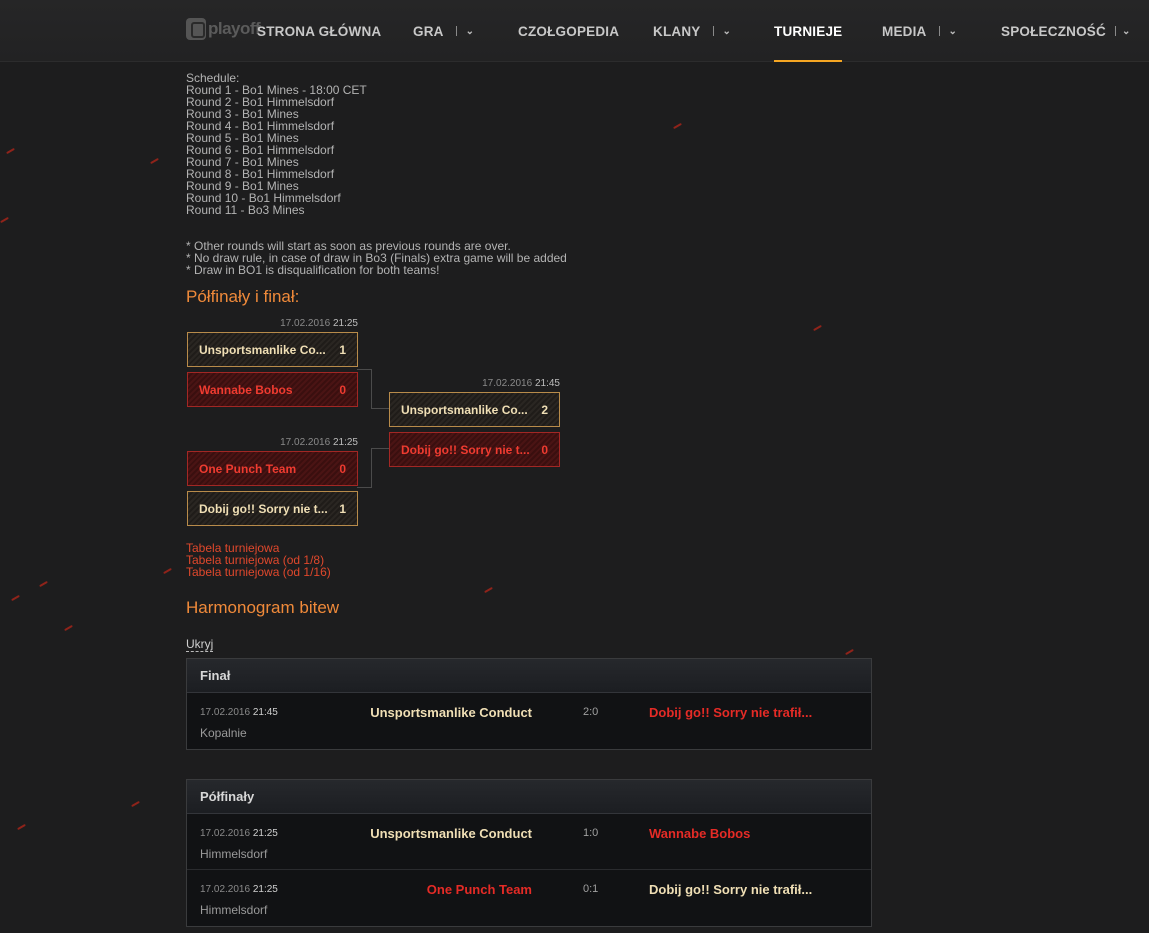 The width and height of the screenshot is (1149, 933). Describe the element at coordinates (223, 733) in the screenshot. I see `match-map: Kopalnie` at that location.